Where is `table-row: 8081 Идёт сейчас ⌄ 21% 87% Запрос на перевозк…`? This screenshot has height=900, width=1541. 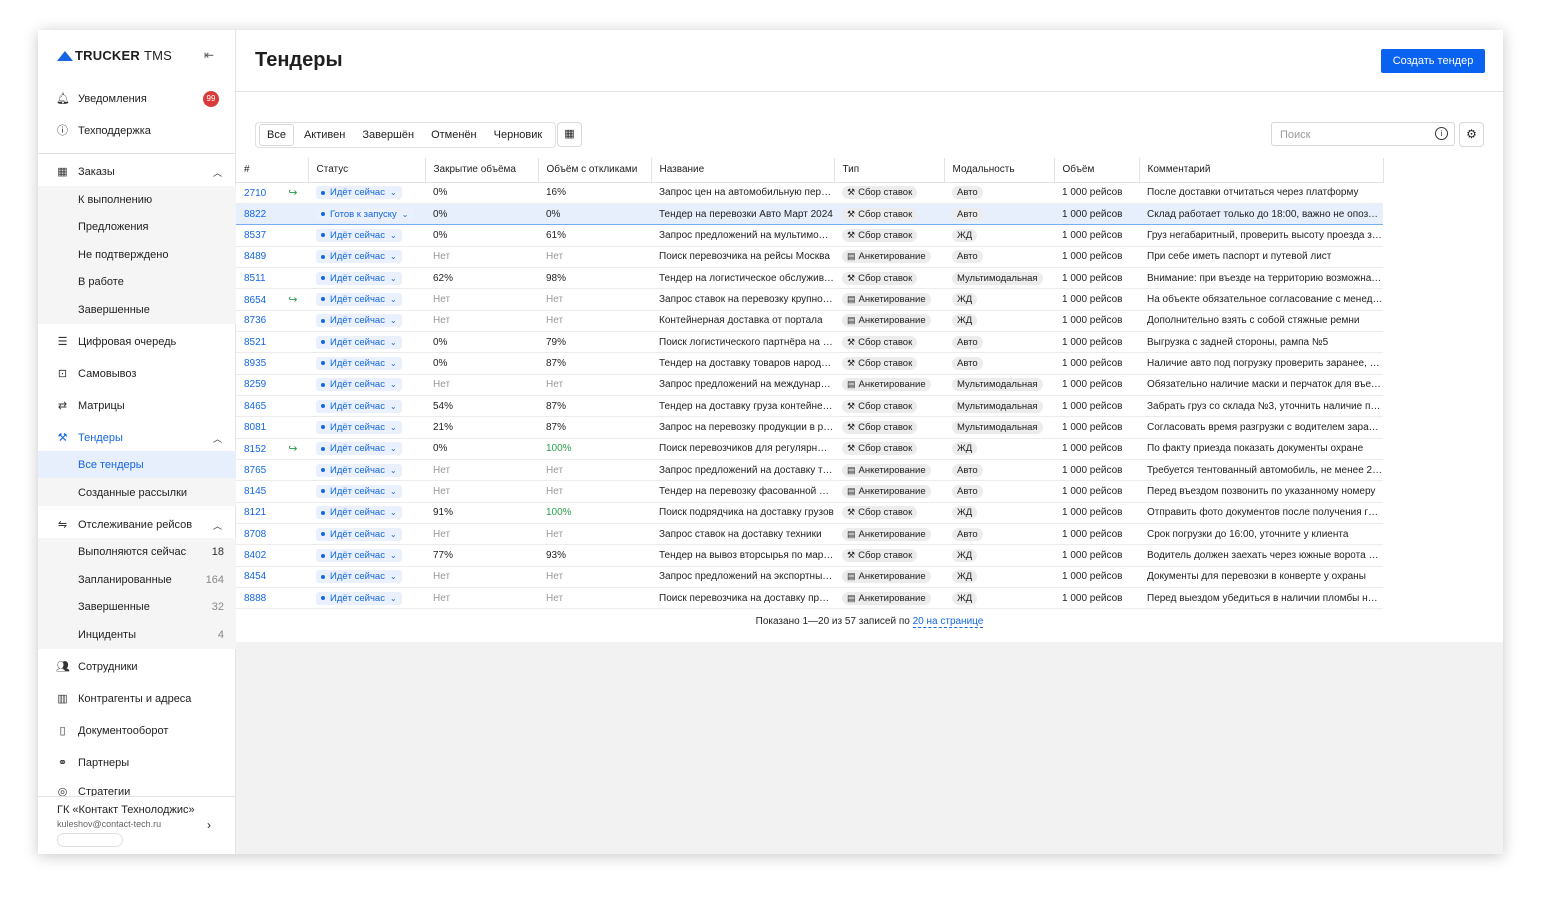 table-row: 8081 Идёт сейчас ⌄ 21% 87% Запрос на перевозк… is located at coordinates (809, 427).